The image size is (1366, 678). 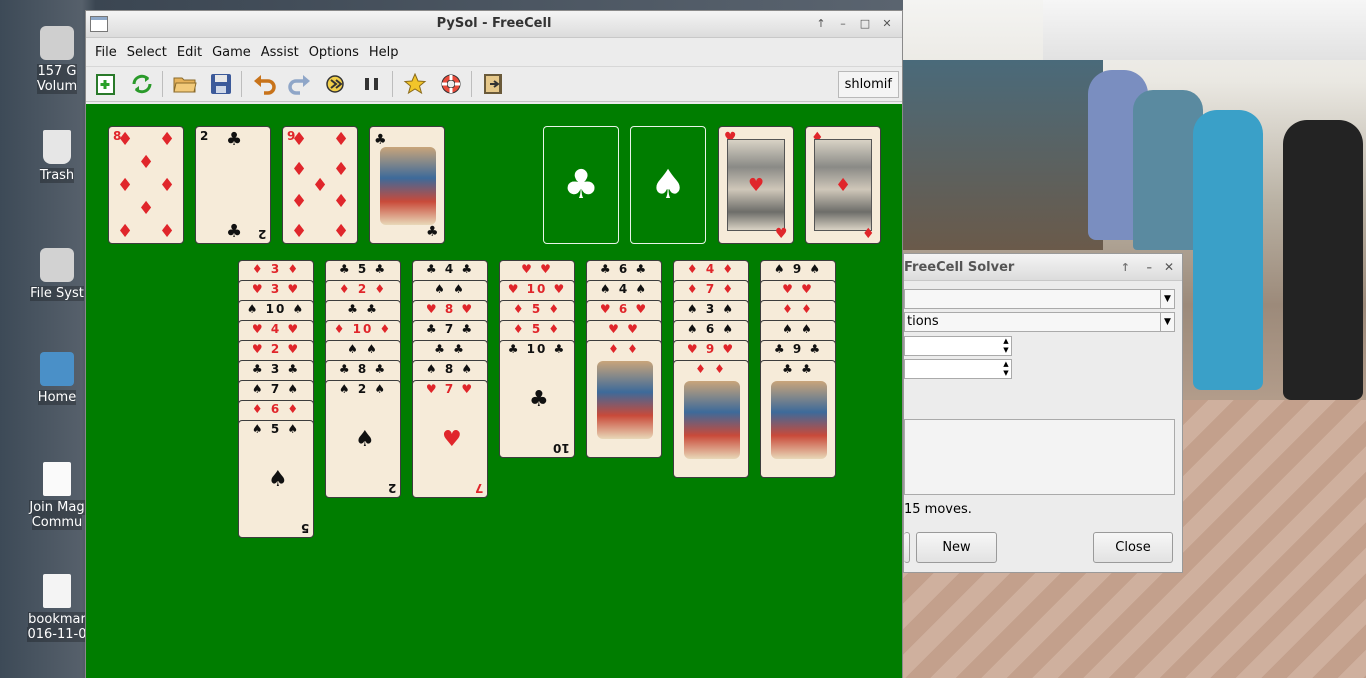 What do you see at coordinates (106, 52) in the screenshot?
I see `menu-file: File` at bounding box center [106, 52].